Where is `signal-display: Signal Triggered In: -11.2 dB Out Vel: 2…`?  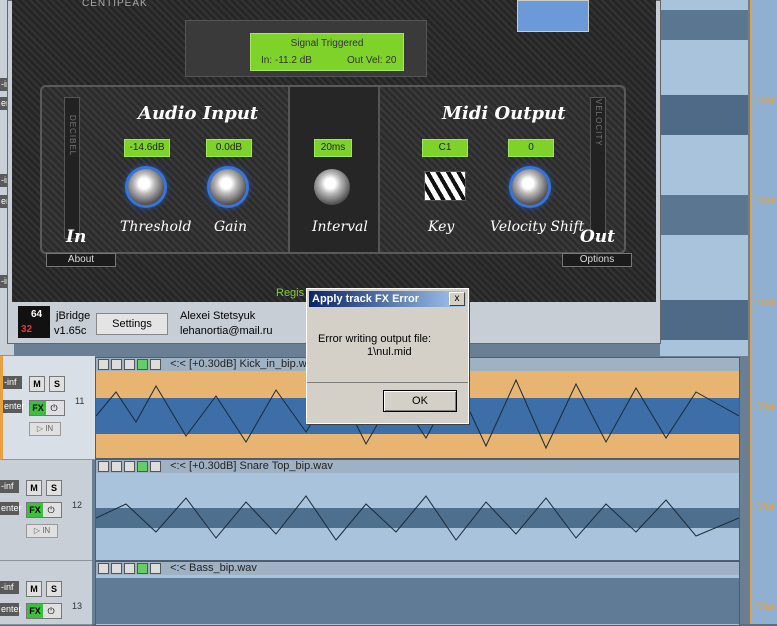 signal-display: Signal Triggered In: -11.2 dB Out Vel: 2… is located at coordinates (327, 52).